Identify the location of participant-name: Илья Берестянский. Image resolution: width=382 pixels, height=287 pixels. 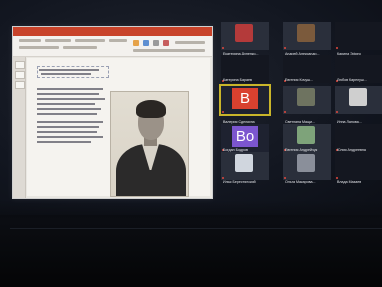
(239, 182).